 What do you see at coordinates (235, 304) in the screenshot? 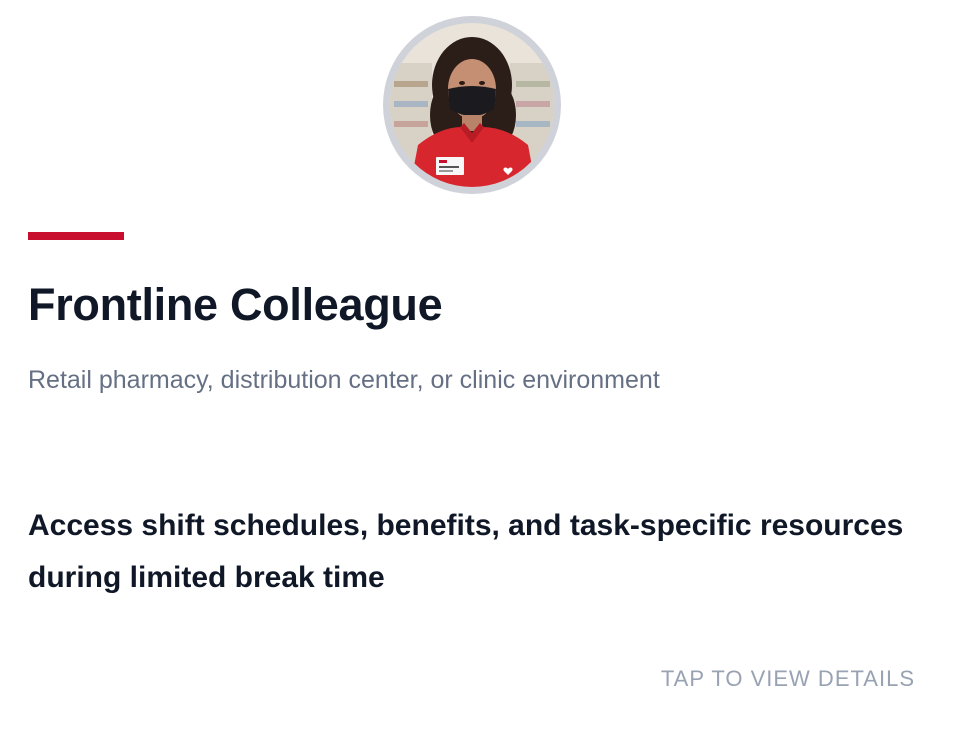
I see `persona-title: Frontline Colleague` at bounding box center [235, 304].